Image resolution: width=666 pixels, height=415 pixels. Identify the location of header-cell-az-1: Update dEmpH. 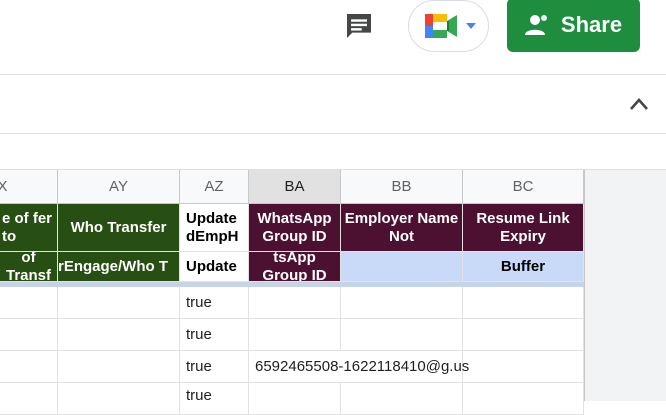
(214, 228).